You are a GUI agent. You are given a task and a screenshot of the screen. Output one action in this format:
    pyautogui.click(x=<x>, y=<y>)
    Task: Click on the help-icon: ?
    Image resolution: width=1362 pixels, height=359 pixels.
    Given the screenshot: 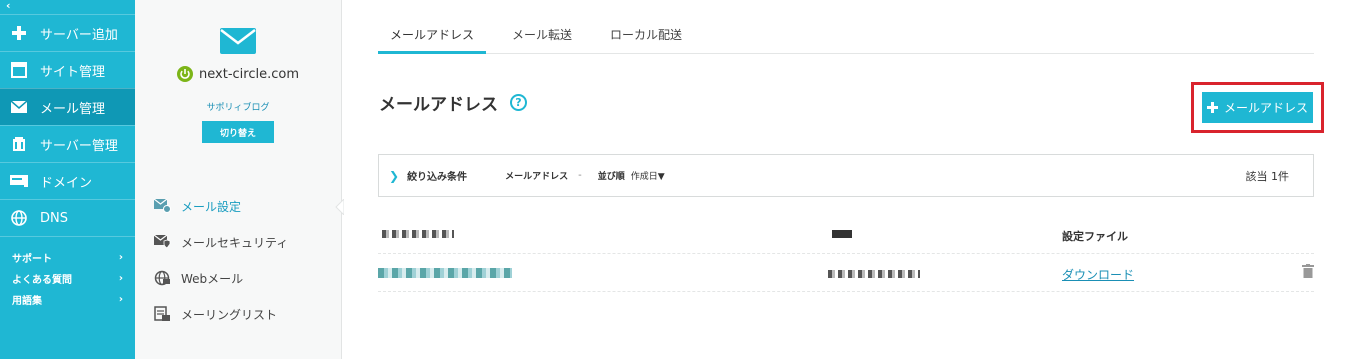 What is the action you would take?
    pyautogui.click(x=518, y=102)
    